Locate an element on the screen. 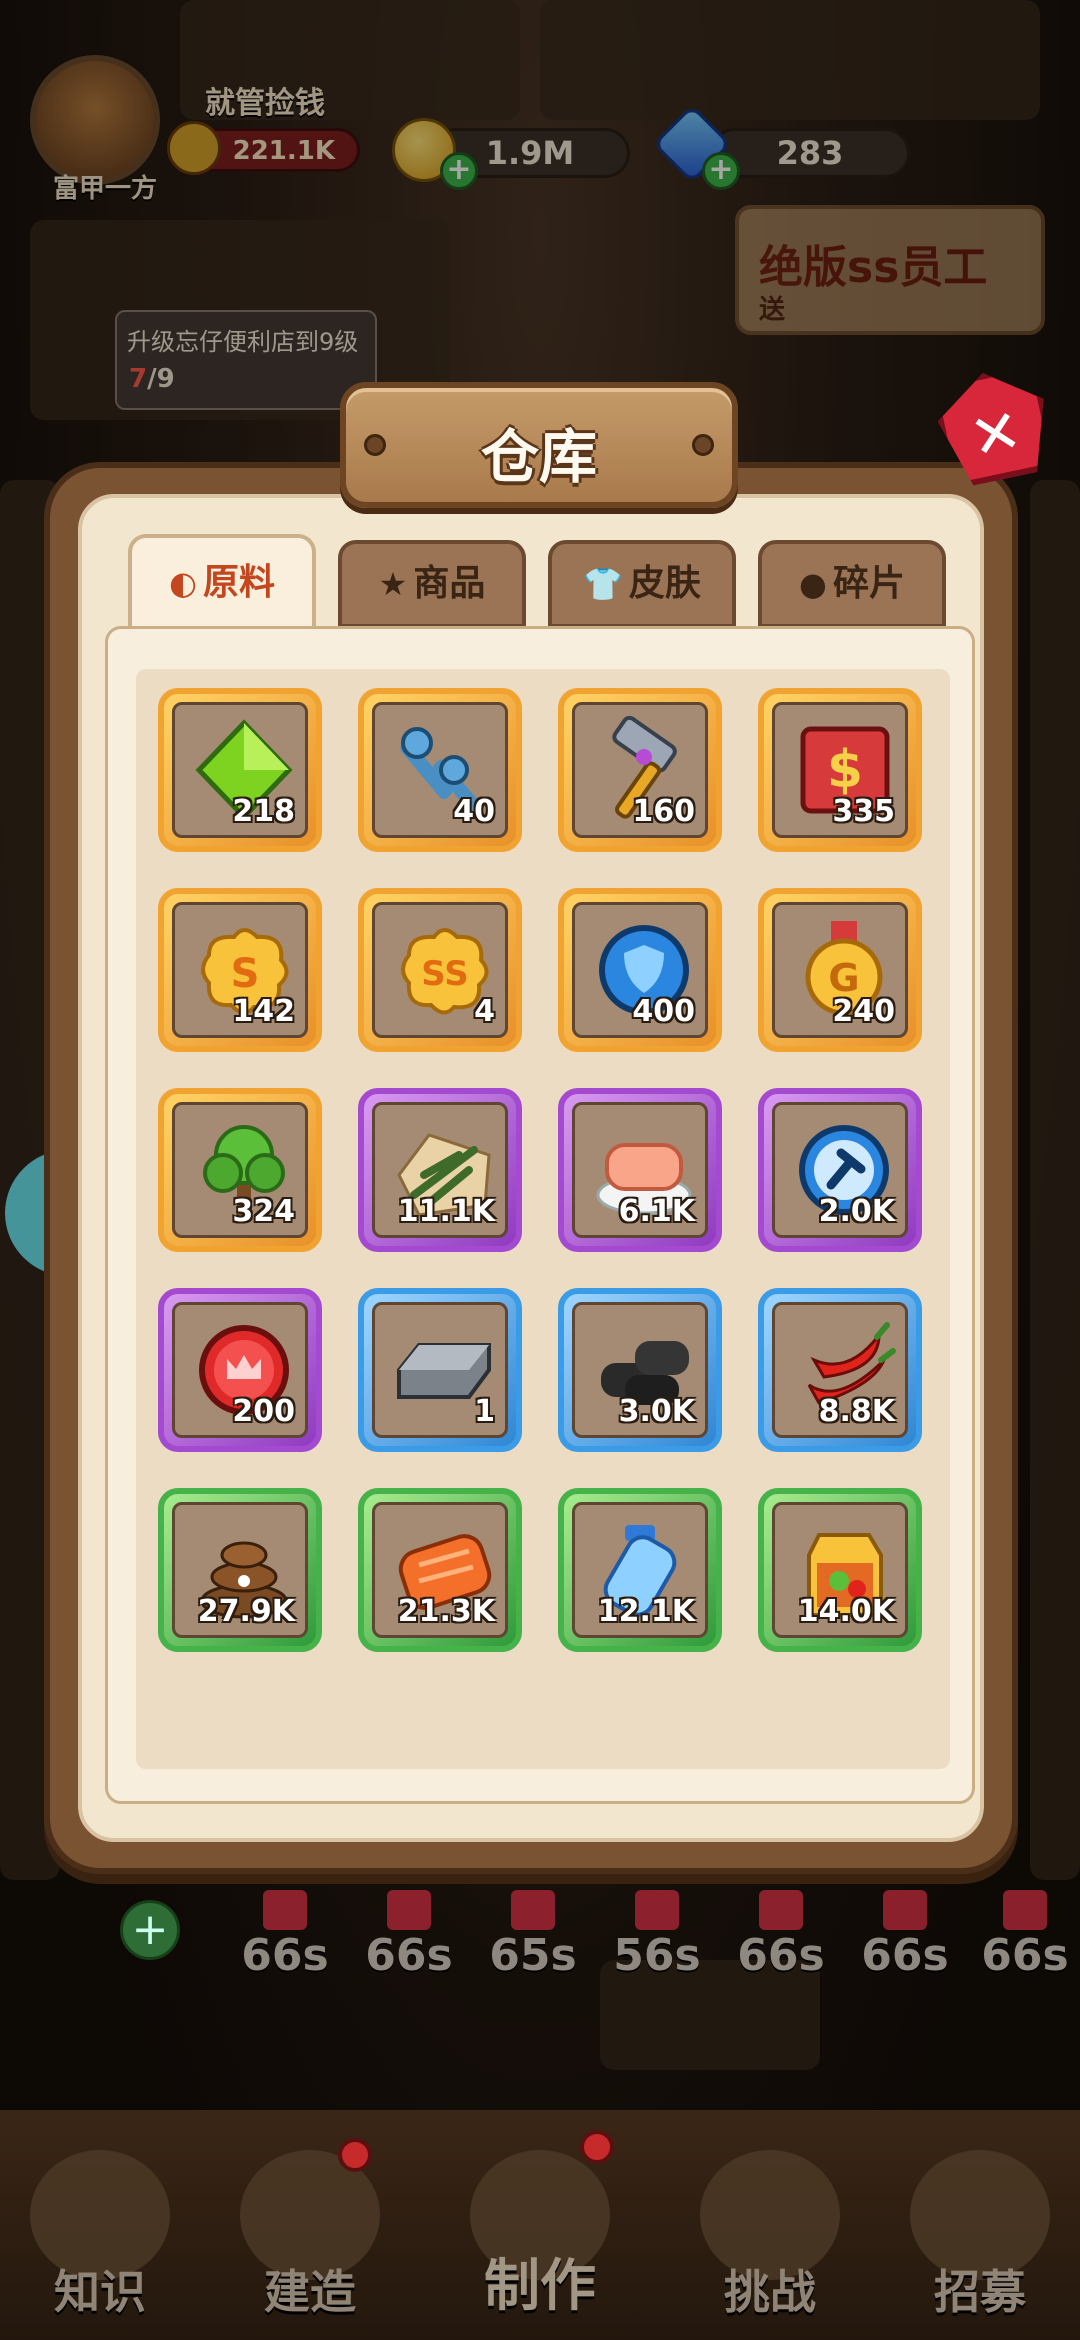  nav-label: 招募 is located at coordinates (980, 2292).